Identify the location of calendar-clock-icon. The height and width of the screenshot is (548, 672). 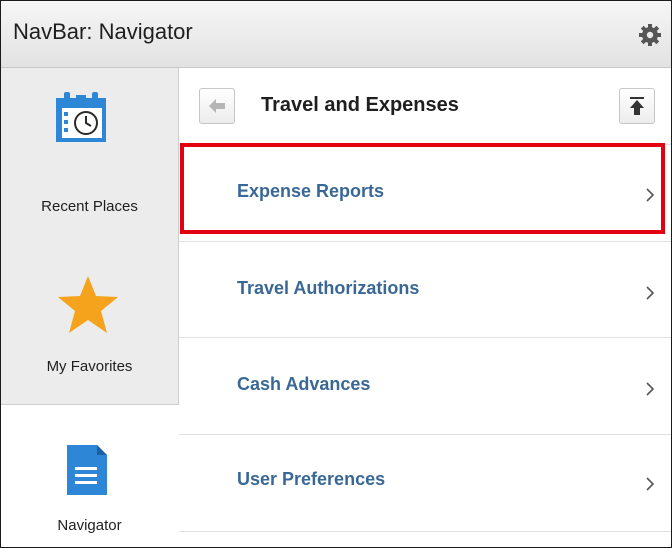
(81, 117).